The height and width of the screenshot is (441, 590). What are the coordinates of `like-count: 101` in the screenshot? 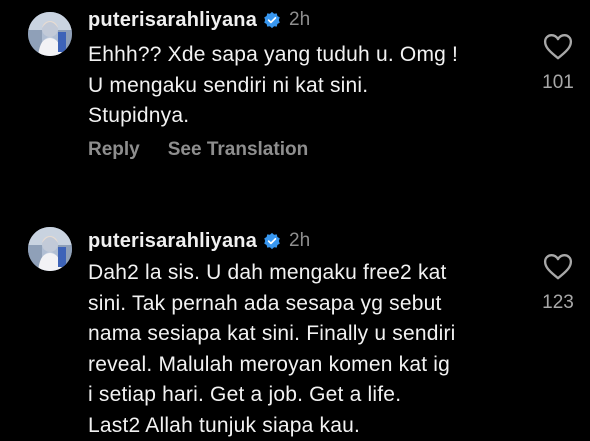 It's located at (558, 83).